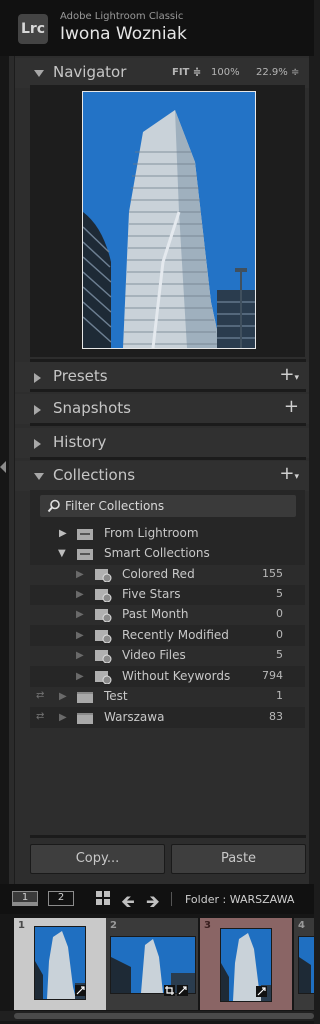  I want to click on grid-icon, so click(103, 898).